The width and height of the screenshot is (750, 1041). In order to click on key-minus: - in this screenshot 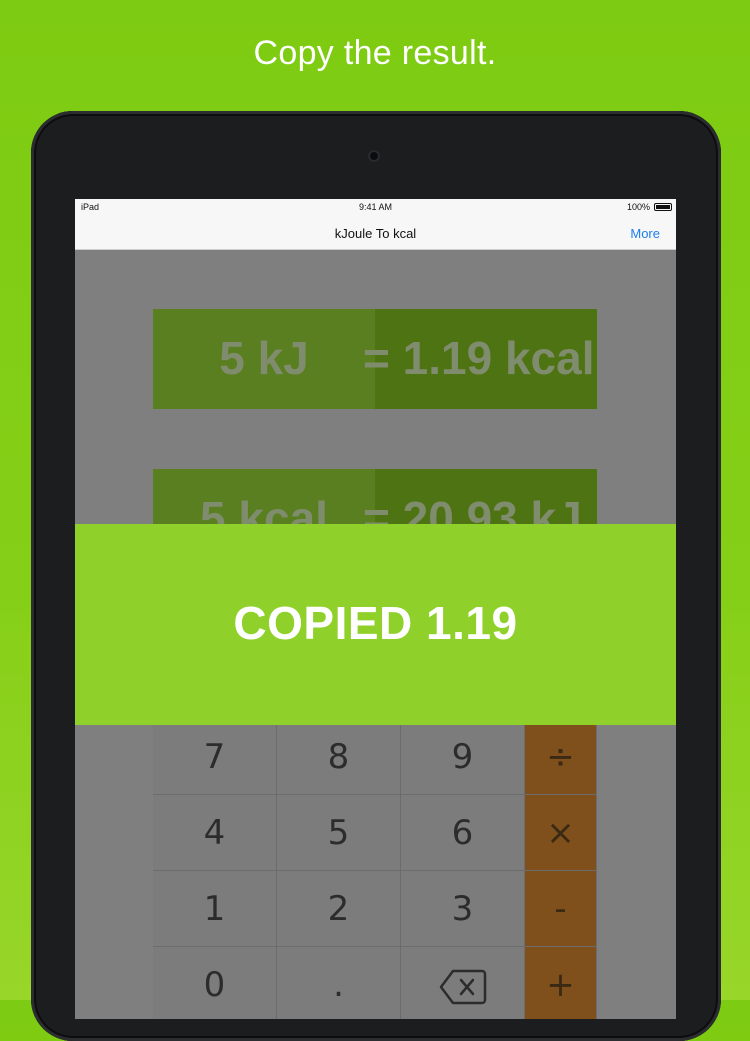, I will do `click(561, 909)`.